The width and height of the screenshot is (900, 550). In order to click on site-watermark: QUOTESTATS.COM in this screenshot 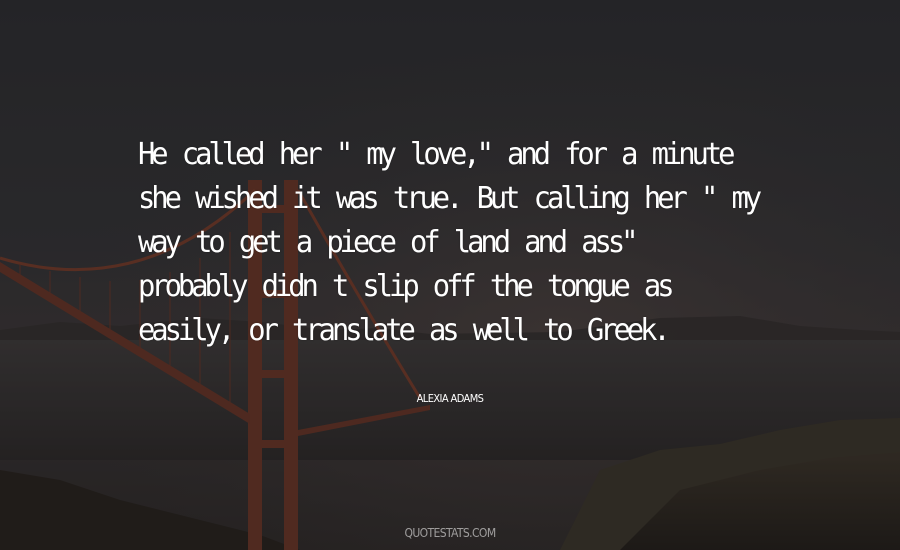, I will do `click(450, 533)`.